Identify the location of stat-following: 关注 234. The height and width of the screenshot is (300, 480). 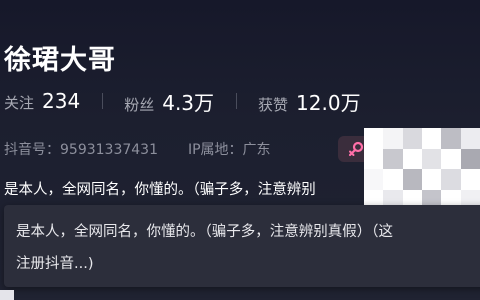
(42, 101).